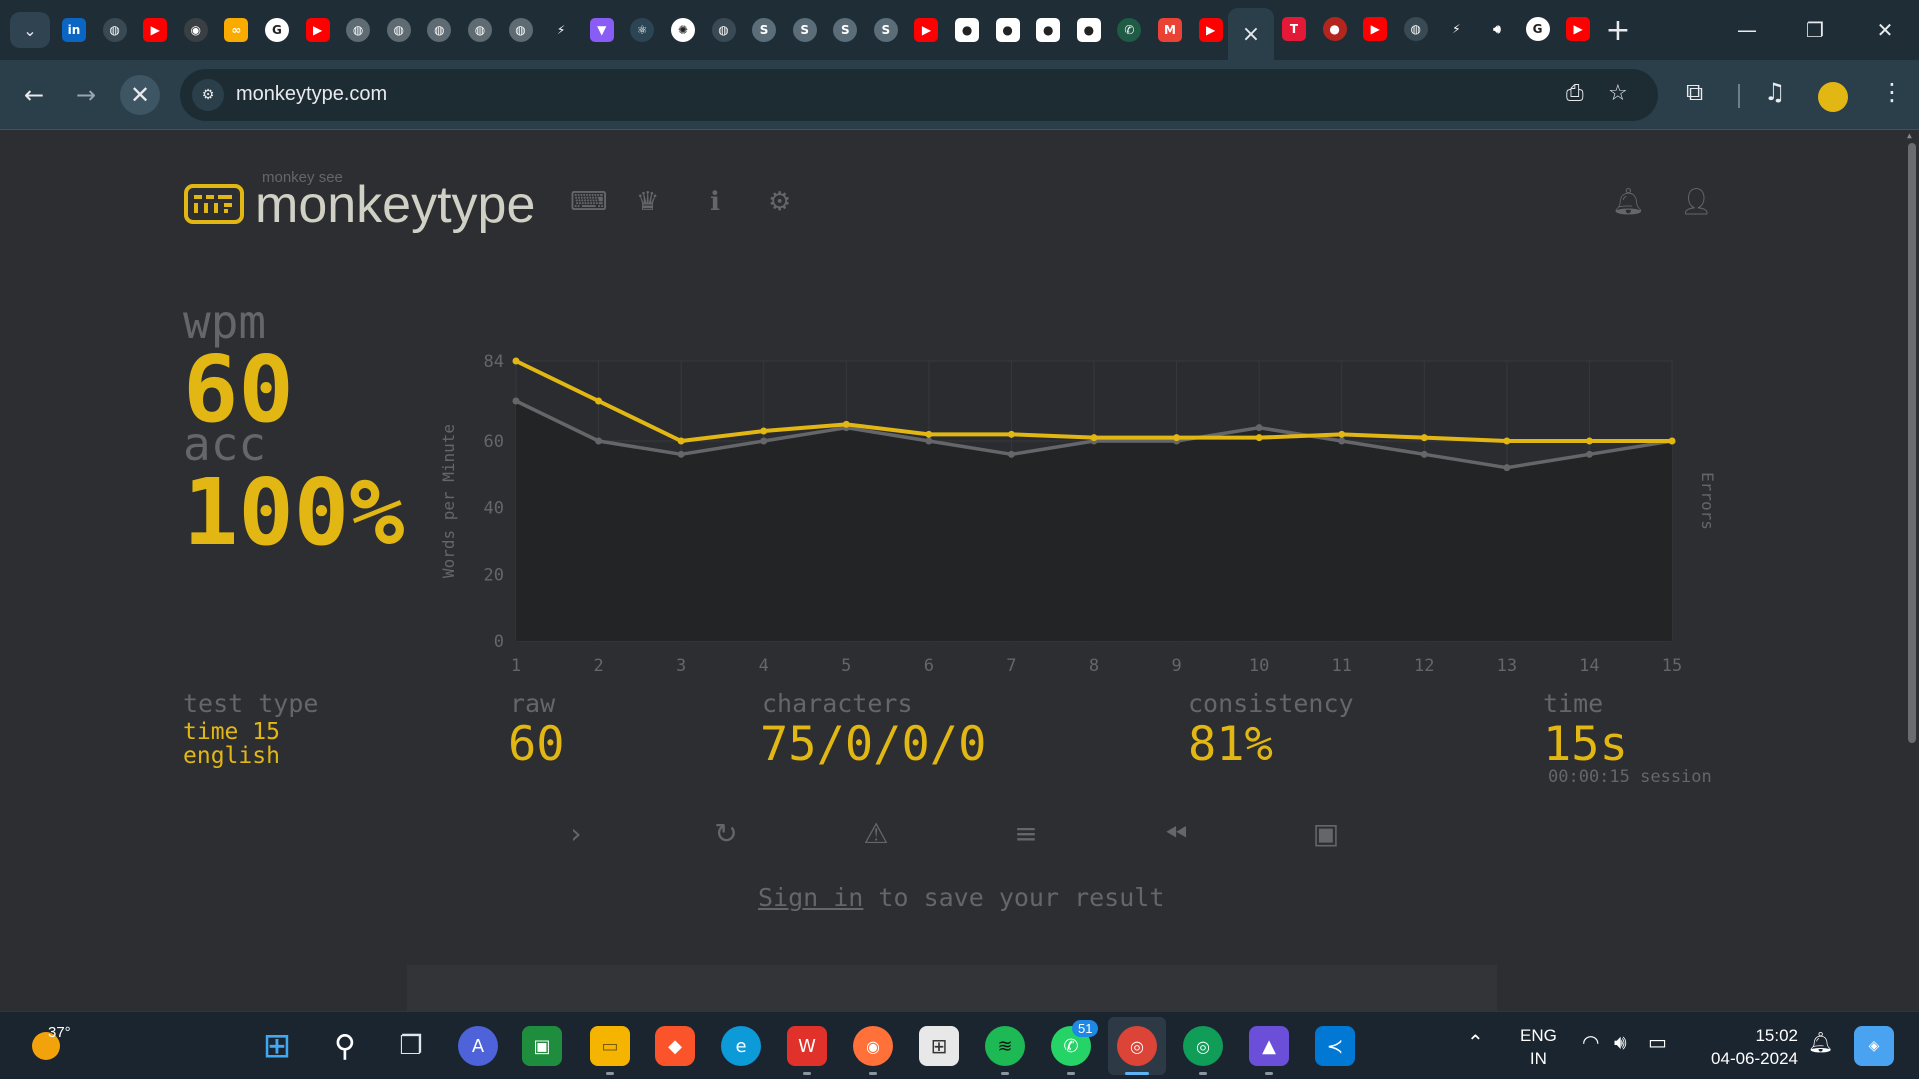 The width and height of the screenshot is (1919, 1079). Describe the element at coordinates (1820, 1042) in the screenshot. I see `notification-bell-icon: 🔔︎` at that location.